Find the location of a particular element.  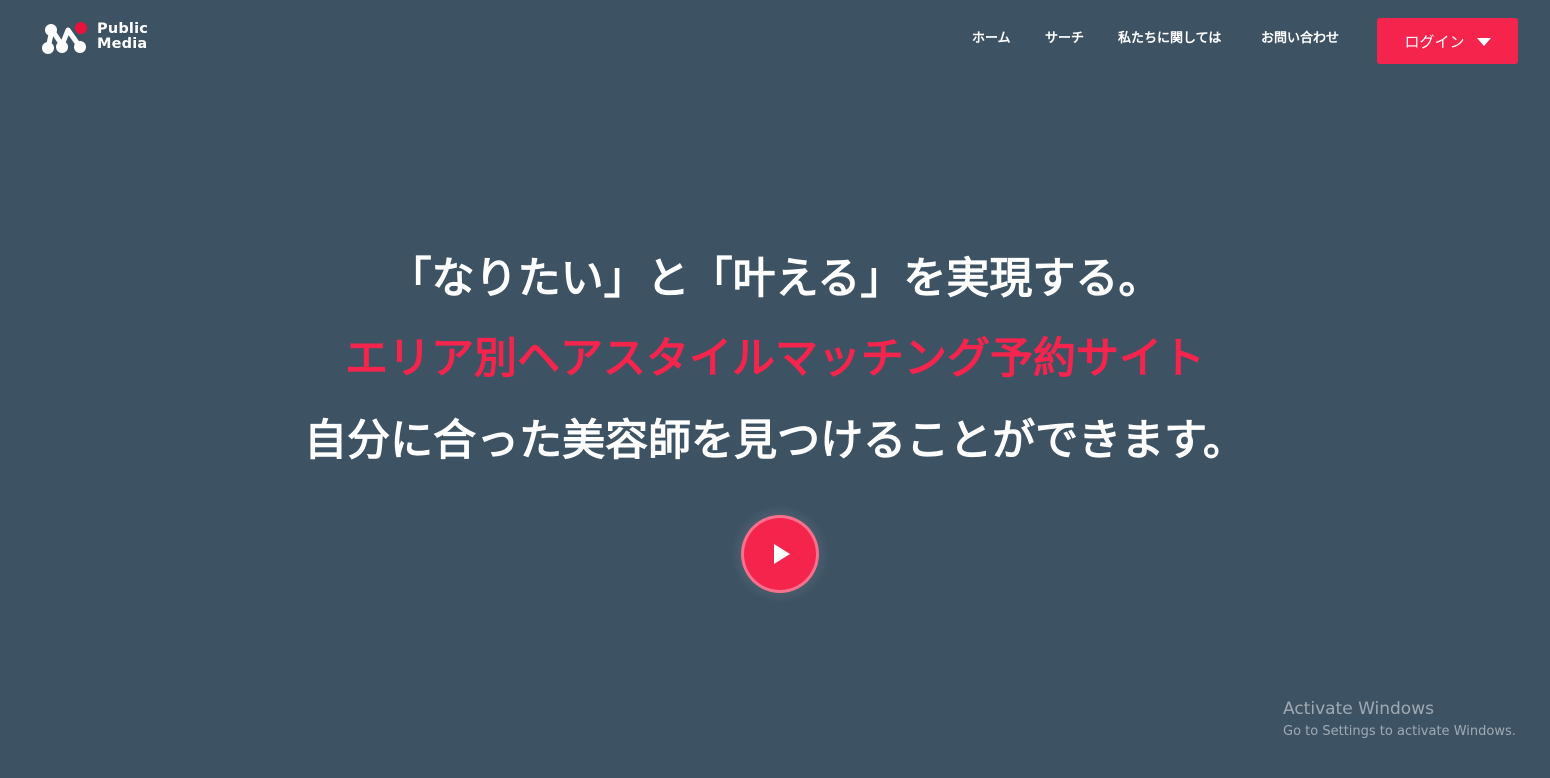

nav-item-search: サーチ is located at coordinates (1064, 36).